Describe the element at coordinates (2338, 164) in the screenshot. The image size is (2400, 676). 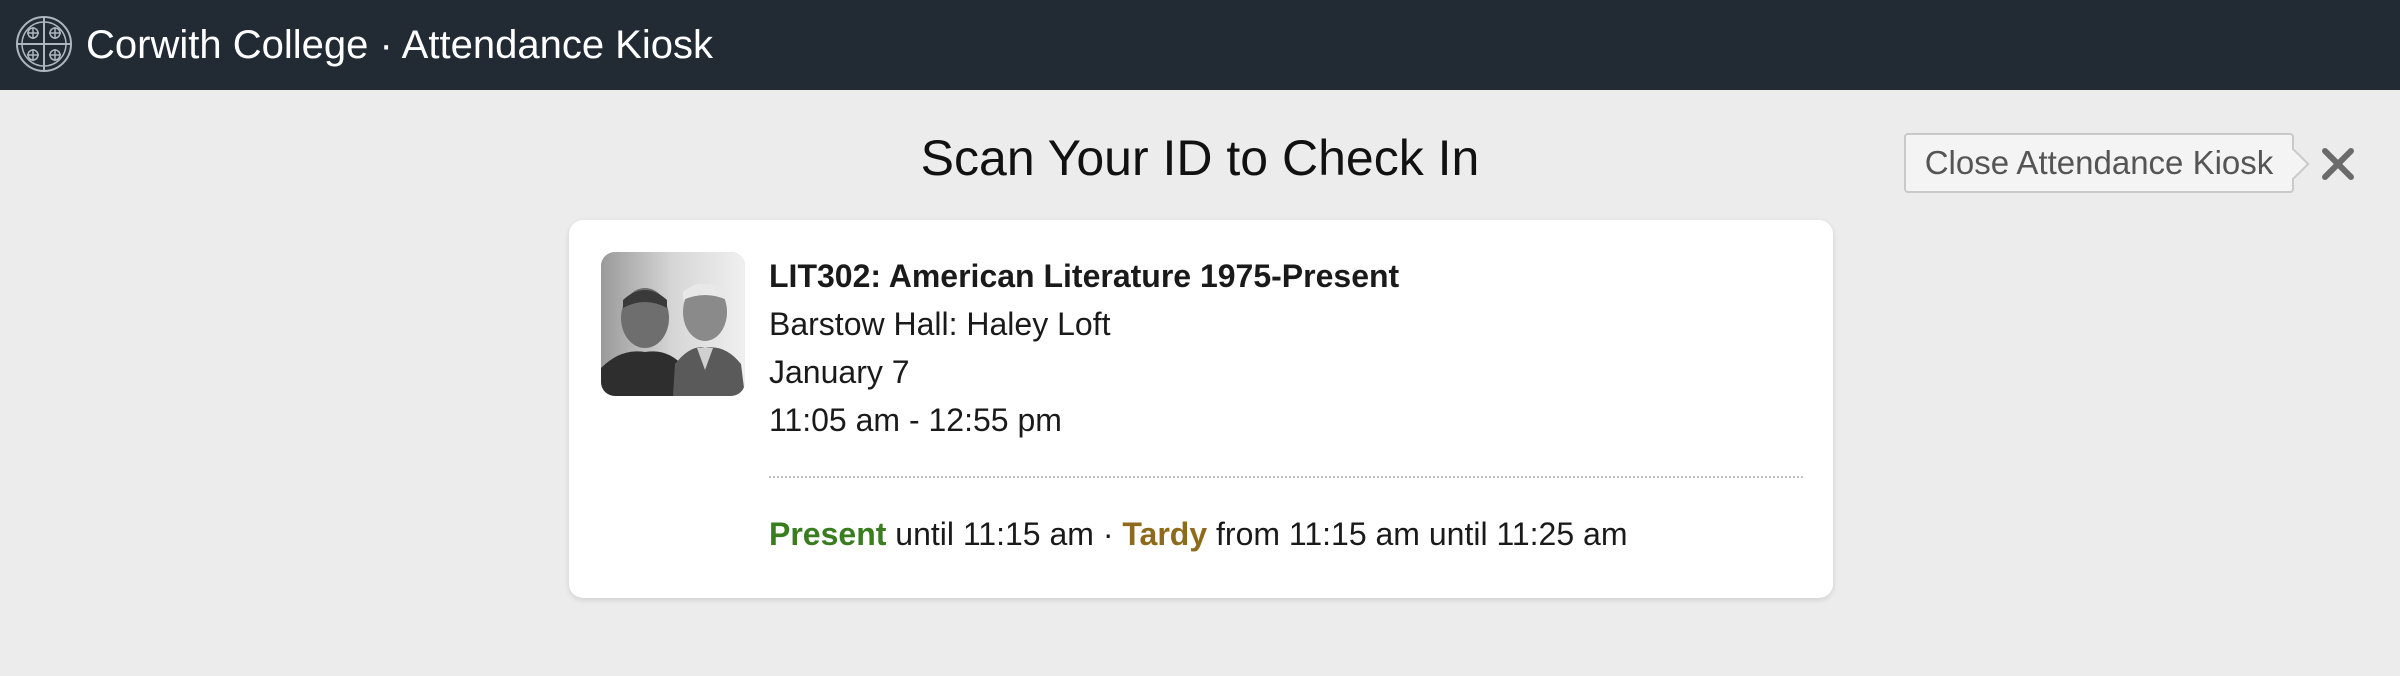
I see `close-icon` at that location.